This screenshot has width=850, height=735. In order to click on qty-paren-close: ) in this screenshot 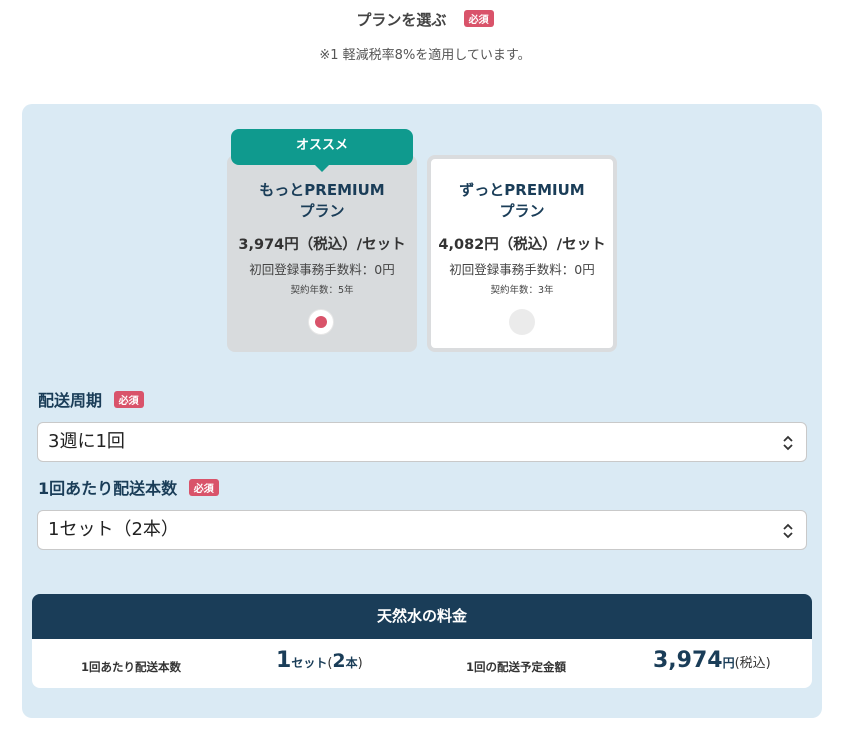, I will do `click(360, 663)`.